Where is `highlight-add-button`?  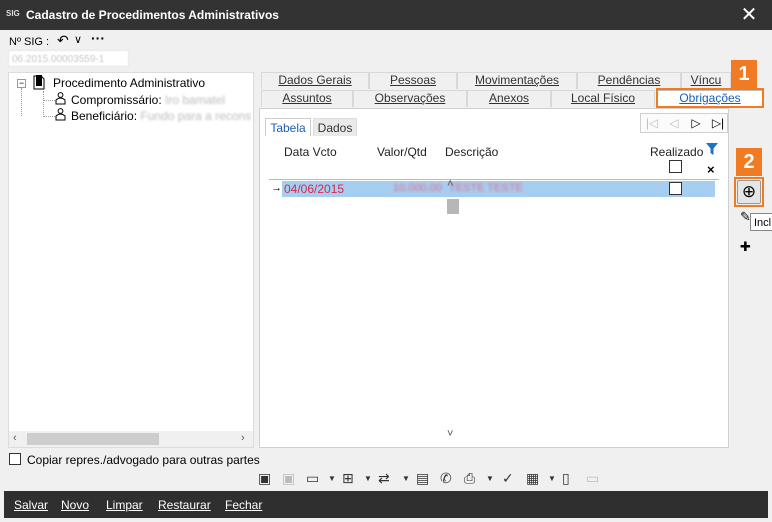
highlight-add-button is located at coordinates (749, 192).